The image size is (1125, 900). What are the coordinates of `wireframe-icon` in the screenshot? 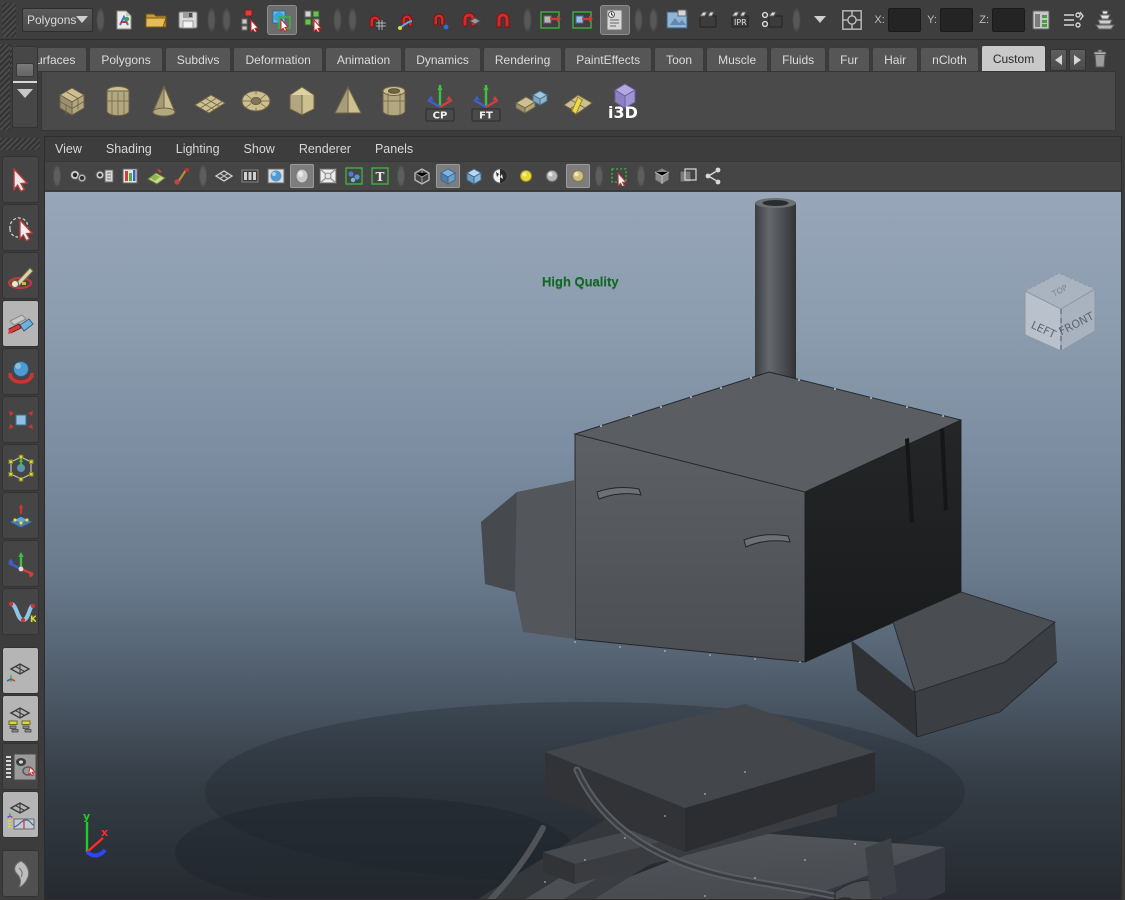 It's located at (224, 176).